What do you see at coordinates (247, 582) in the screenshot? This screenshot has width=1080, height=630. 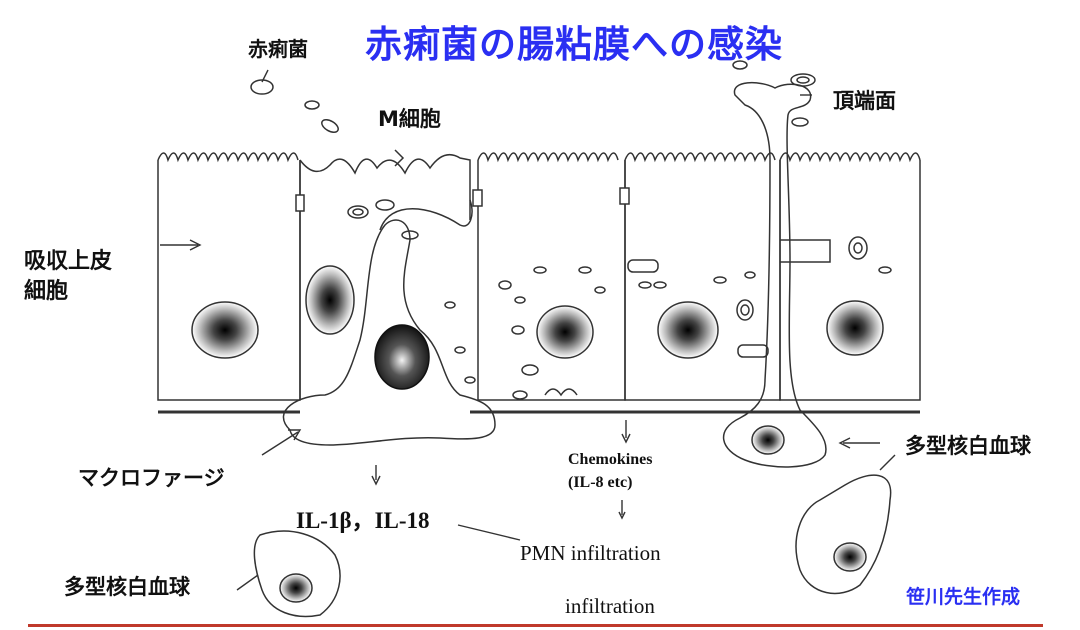 I see `arrow-pmn-left` at bounding box center [247, 582].